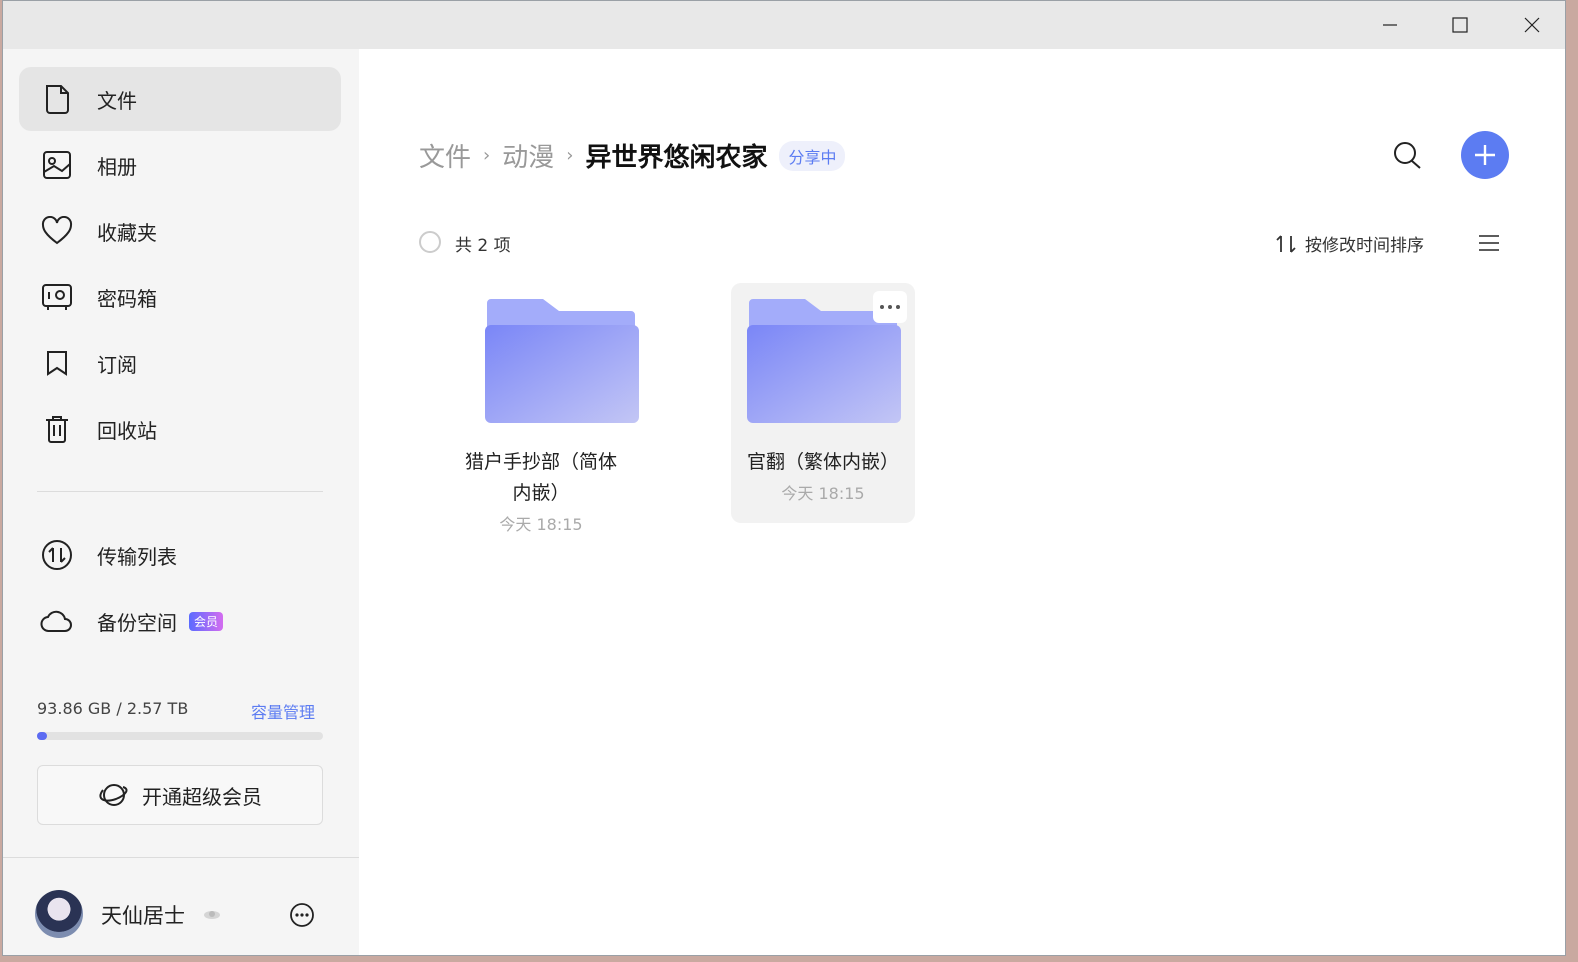 The width and height of the screenshot is (1578, 962). I want to click on file-tile: 猎户手抄部（简体 内嵌） 今天 18:15, so click(544, 408).